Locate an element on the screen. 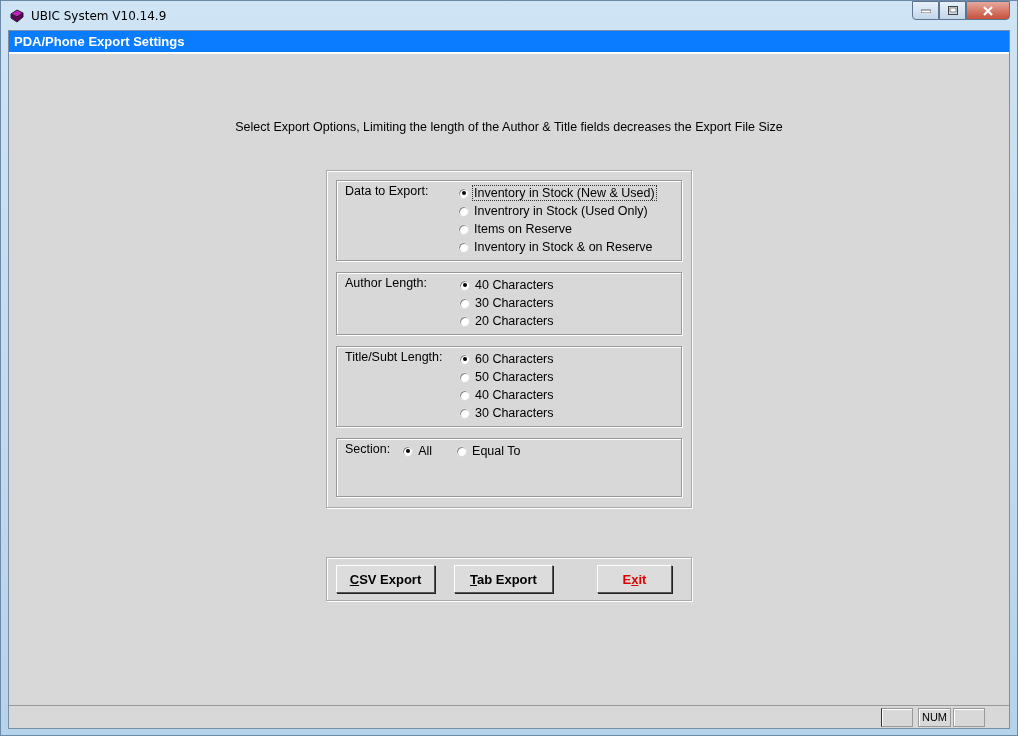 The width and height of the screenshot is (1018, 736). group-label: Data to Export: is located at coordinates (387, 192).